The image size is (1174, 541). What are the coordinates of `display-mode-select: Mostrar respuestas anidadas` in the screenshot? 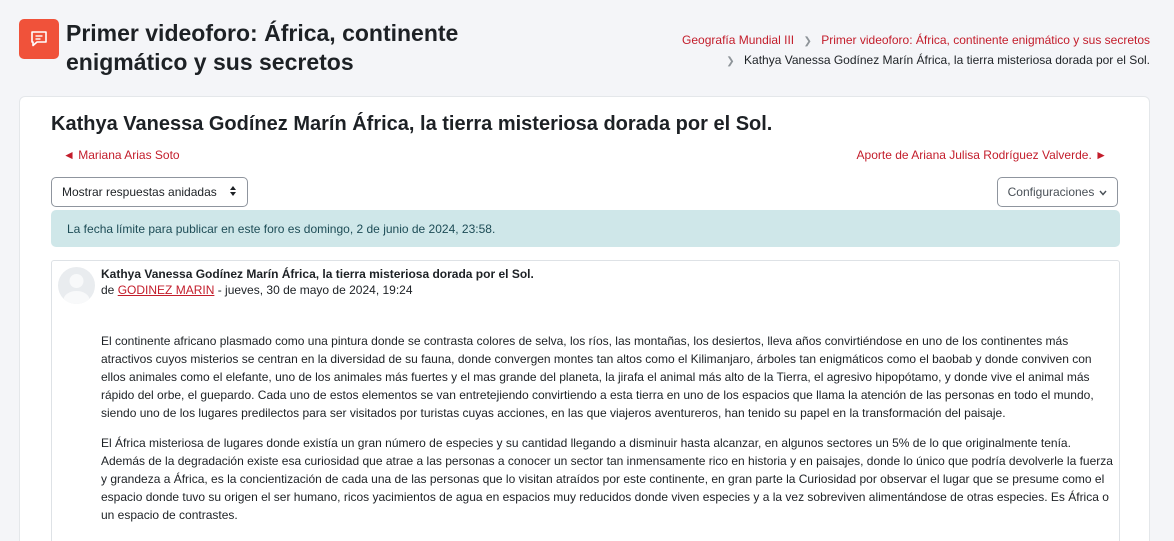 It's located at (149, 192).